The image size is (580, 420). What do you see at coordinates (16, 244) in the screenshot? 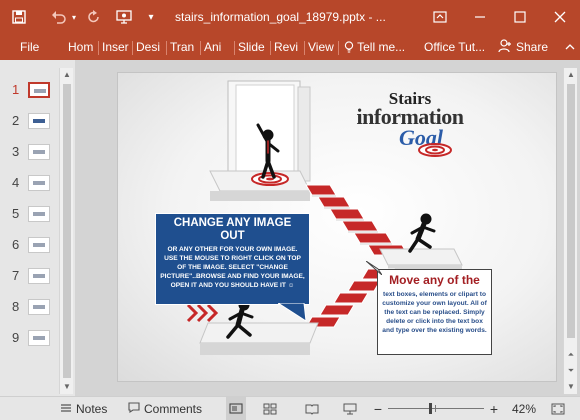
I see `slide-number: 6` at bounding box center [16, 244].